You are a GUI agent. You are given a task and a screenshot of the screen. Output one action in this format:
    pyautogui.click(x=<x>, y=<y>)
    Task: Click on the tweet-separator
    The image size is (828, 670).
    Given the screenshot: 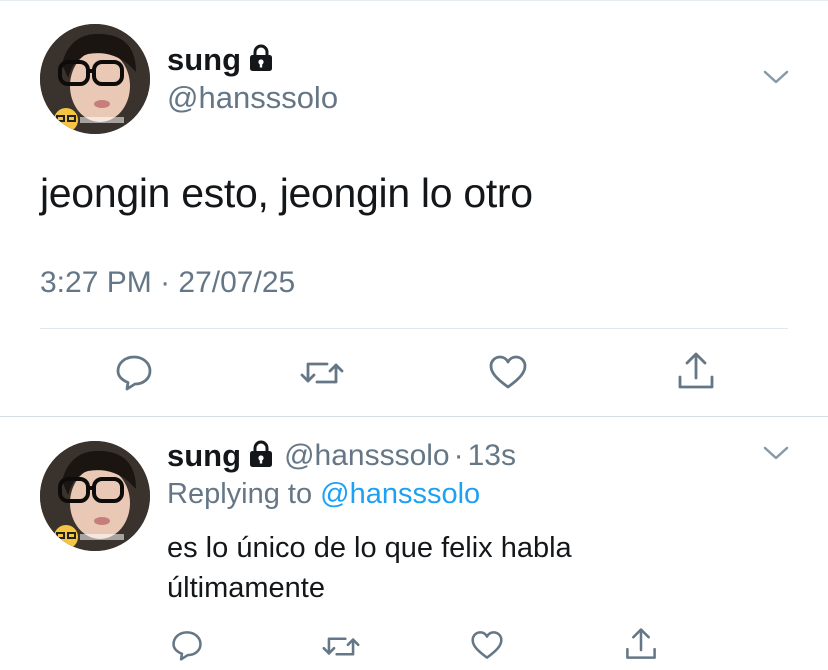 What is the action you would take?
    pyautogui.click(x=414, y=416)
    